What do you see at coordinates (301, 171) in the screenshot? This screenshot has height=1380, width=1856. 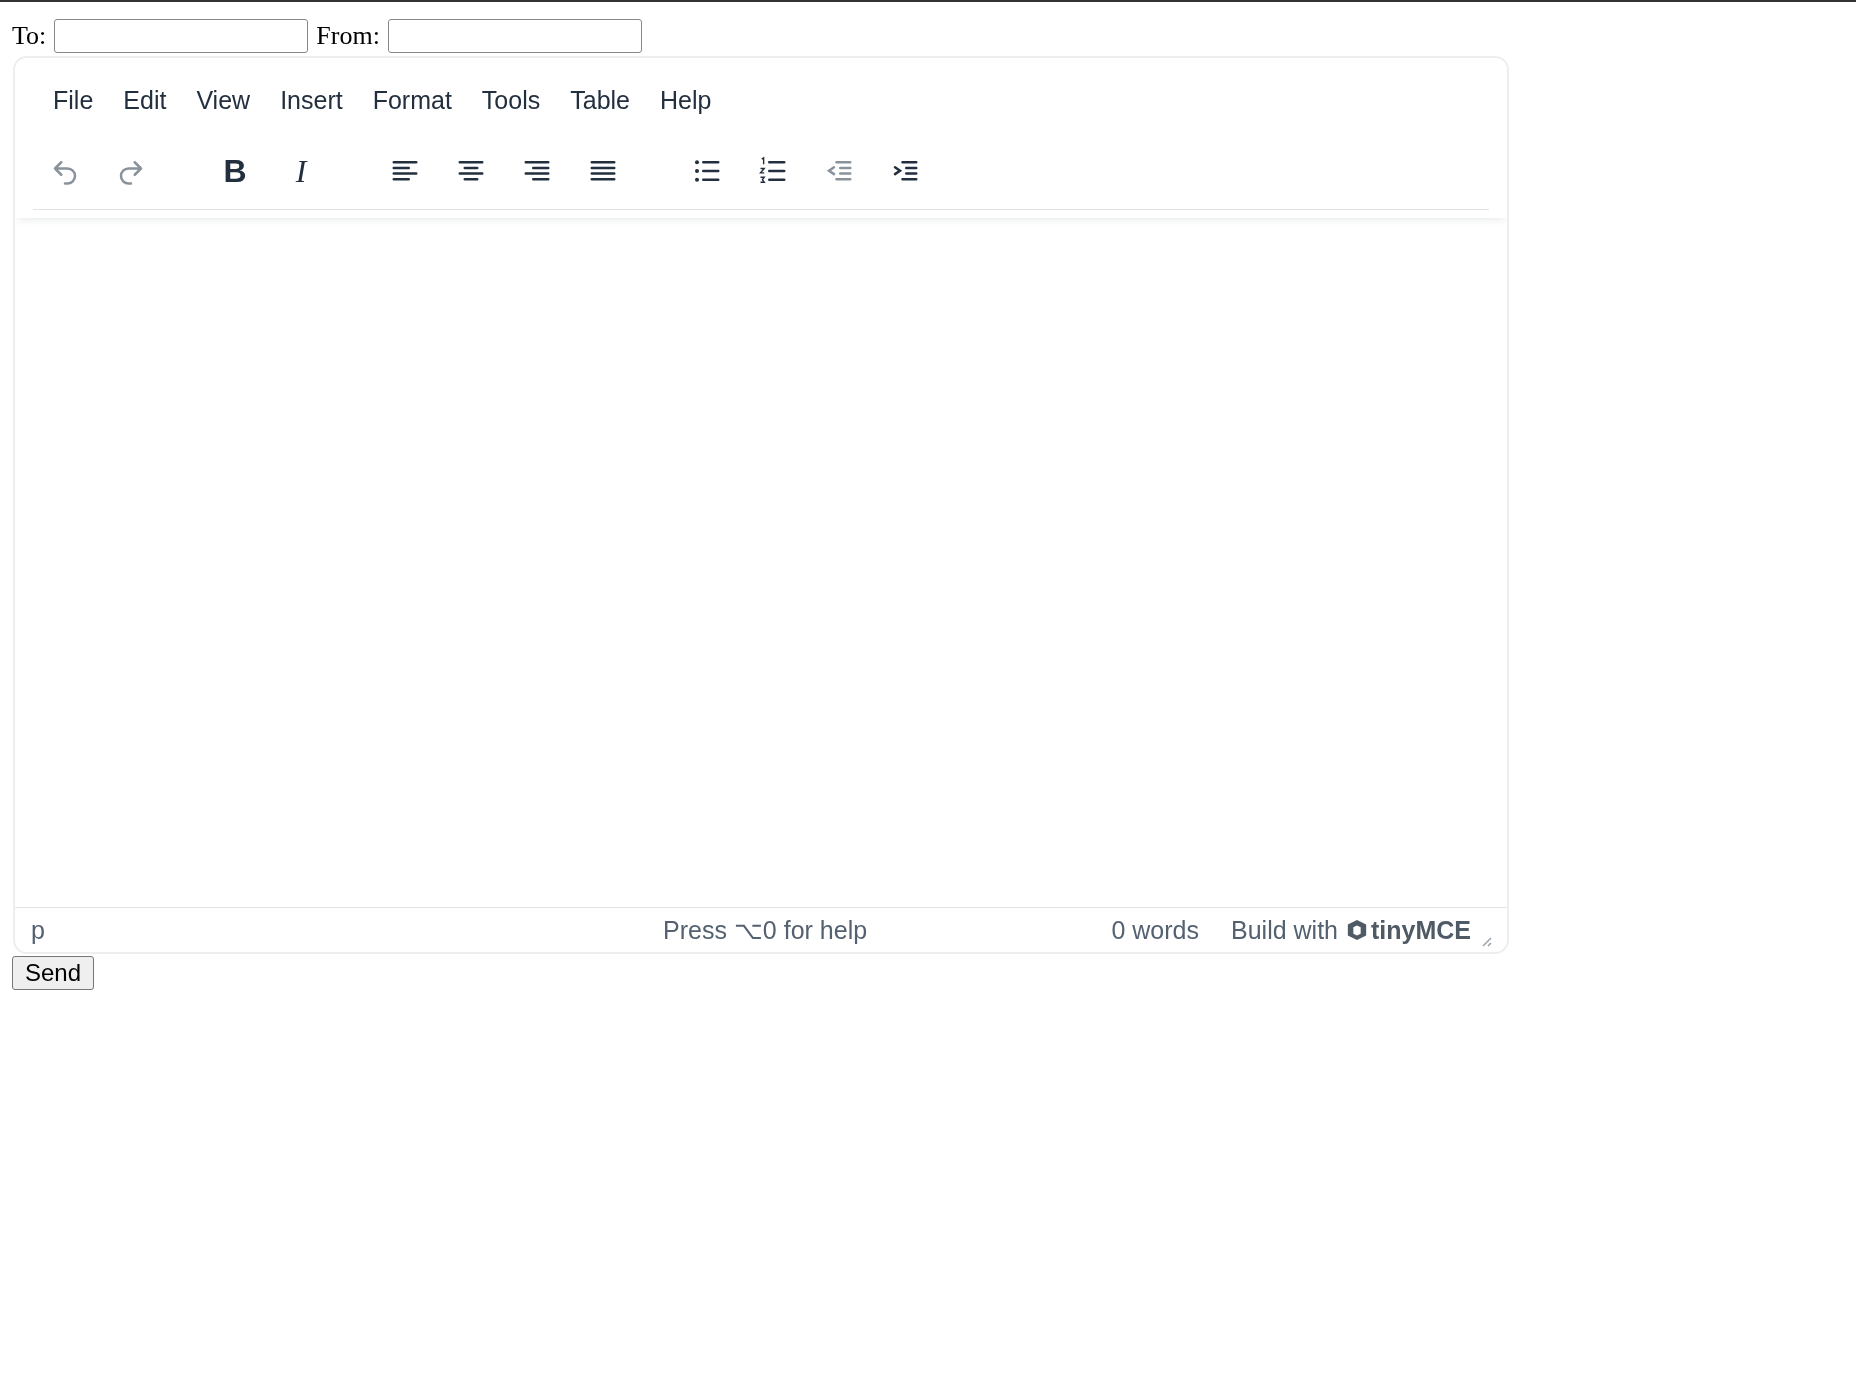 I see `italic-button: I` at bounding box center [301, 171].